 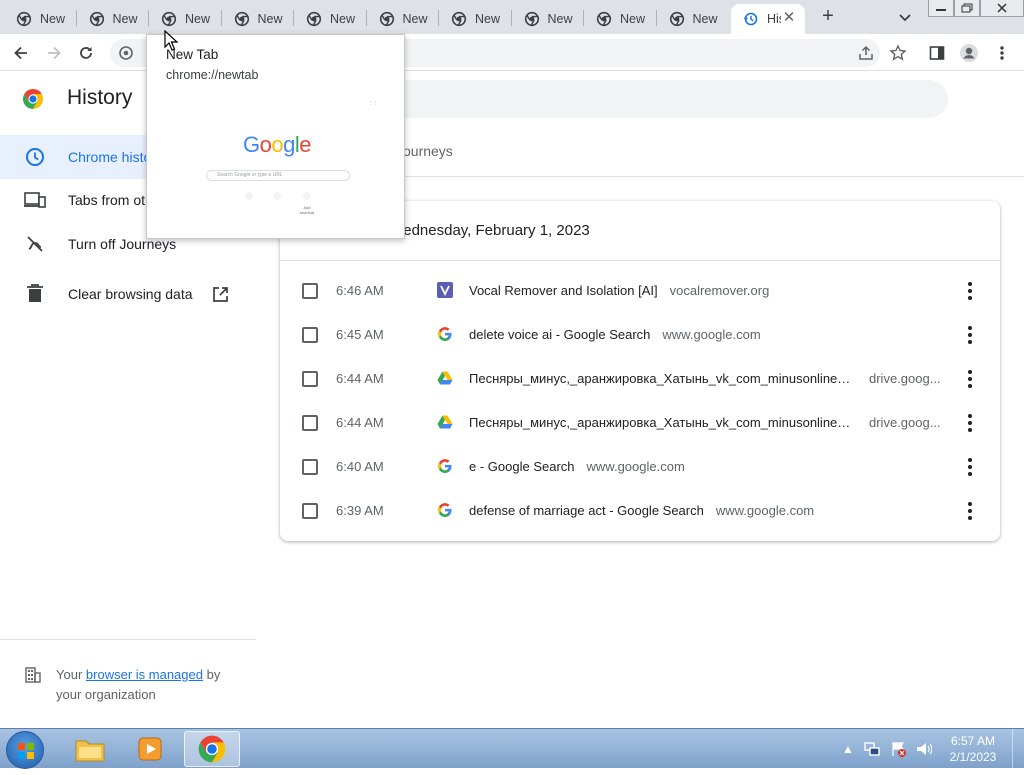 I want to click on start-button, so click(x=25, y=750).